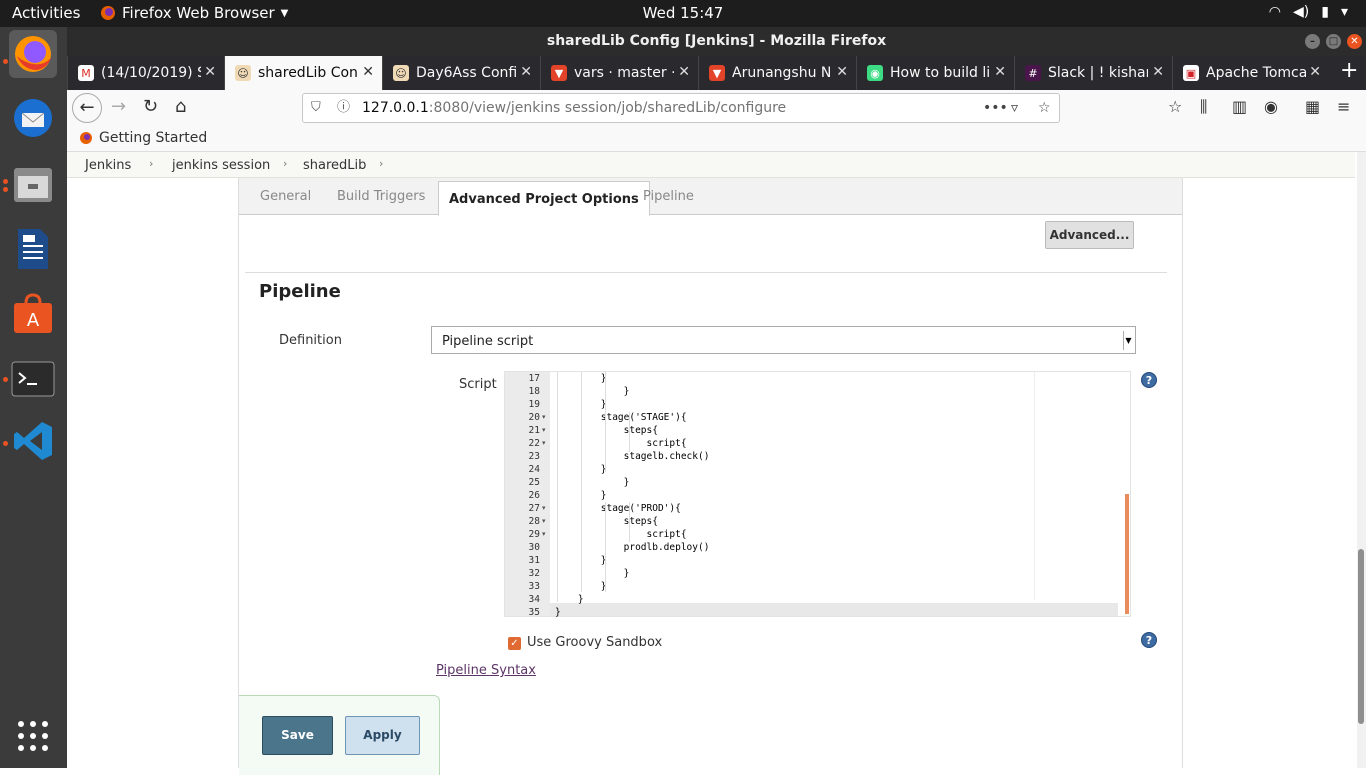 This screenshot has height=775, width=1366. What do you see at coordinates (1271, 107) in the screenshot?
I see `account-icon: ◉` at bounding box center [1271, 107].